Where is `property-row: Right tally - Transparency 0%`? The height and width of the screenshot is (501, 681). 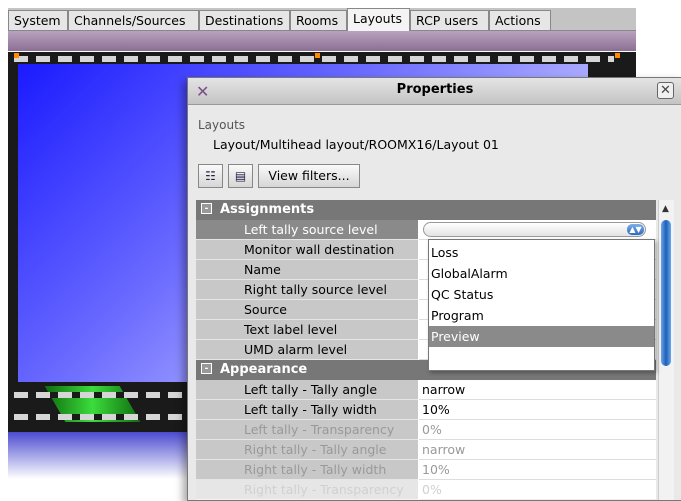 property-row: Right tally - Transparency 0% is located at coordinates (426, 490).